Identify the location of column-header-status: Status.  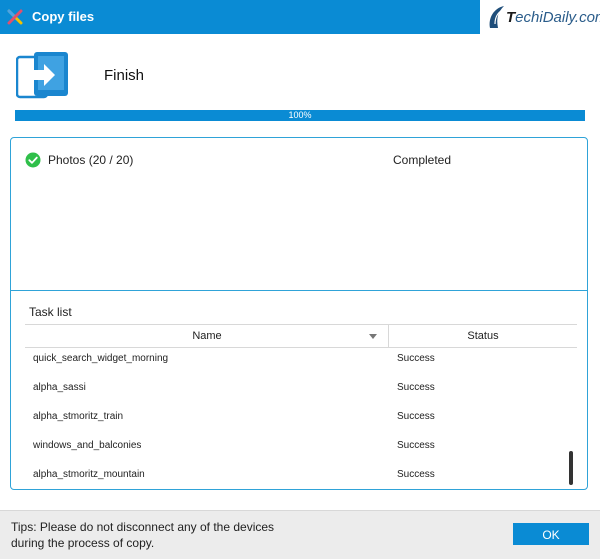
(483, 336).